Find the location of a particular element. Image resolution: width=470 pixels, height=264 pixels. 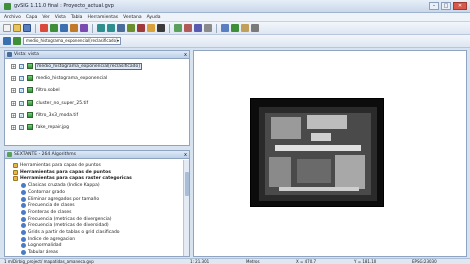

table-icon is located at coordinates (74, 28).